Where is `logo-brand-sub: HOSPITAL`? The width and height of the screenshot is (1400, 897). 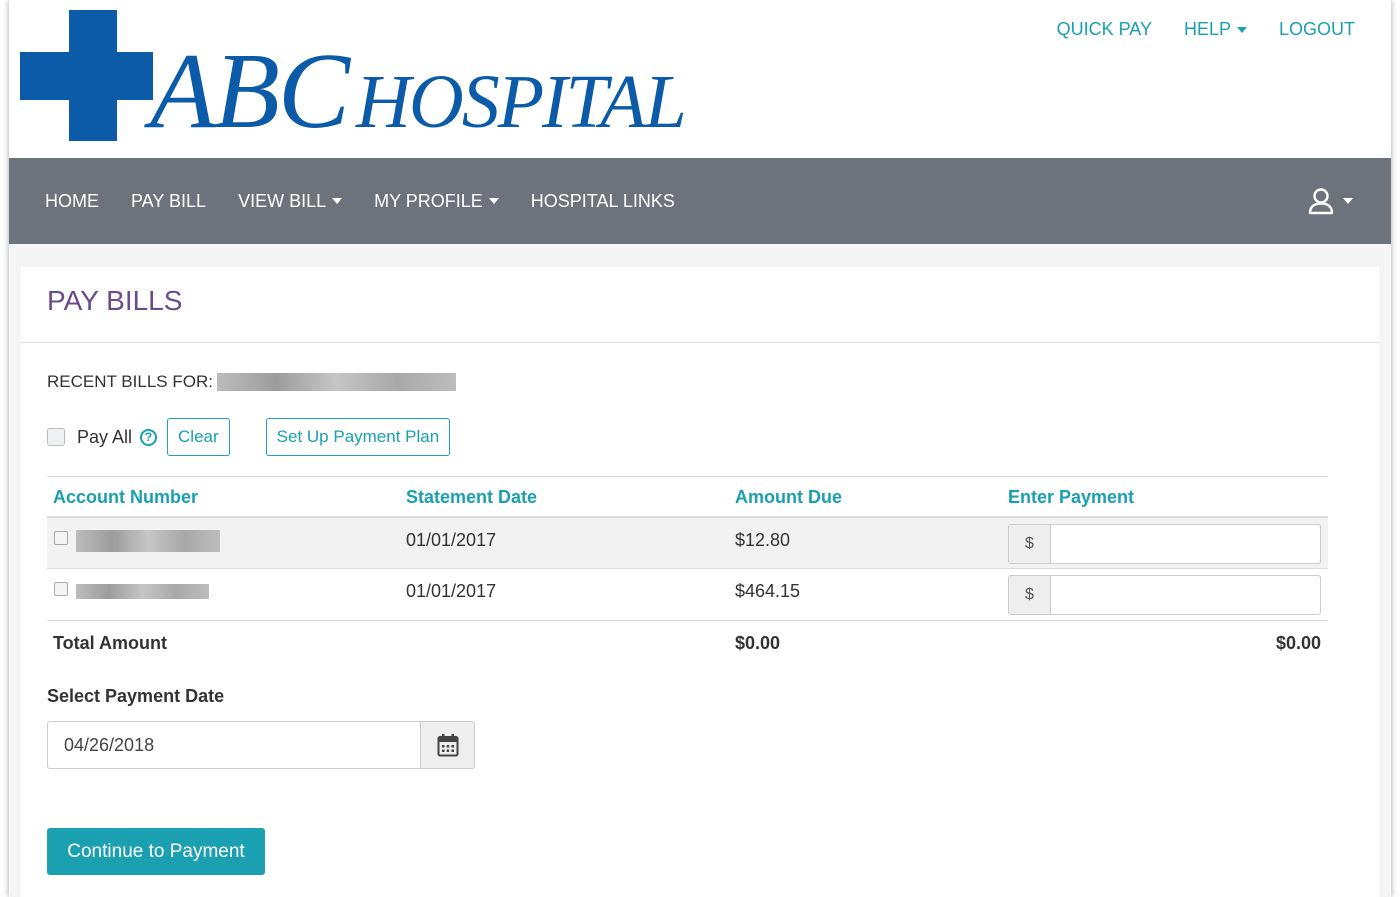
logo-brand-sub: HOSPITAL is located at coordinates (521, 102).